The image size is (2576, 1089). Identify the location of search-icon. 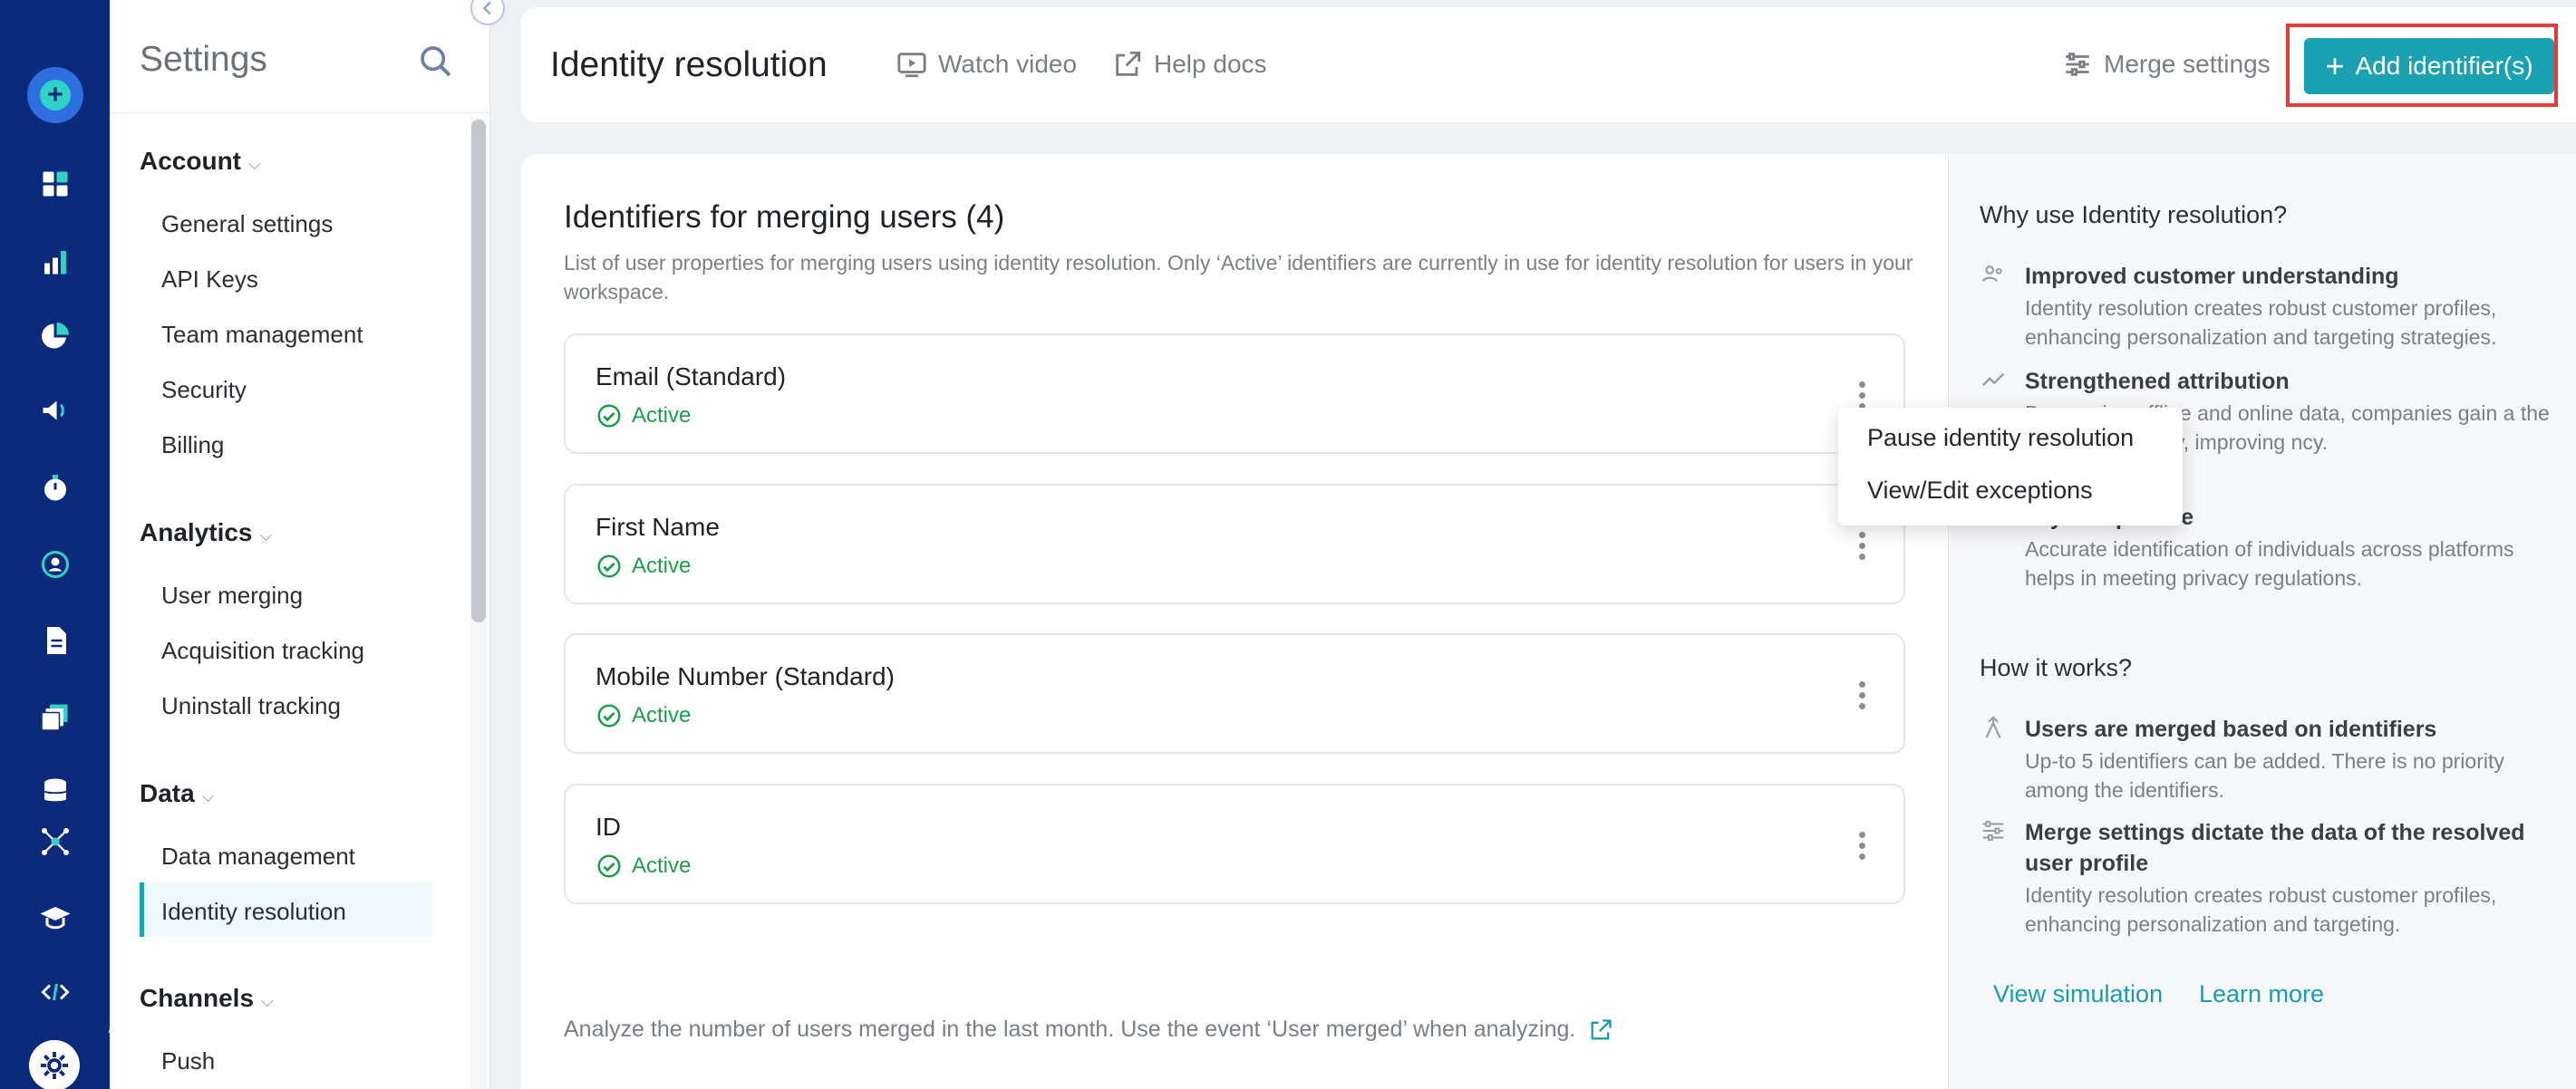
(436, 61).